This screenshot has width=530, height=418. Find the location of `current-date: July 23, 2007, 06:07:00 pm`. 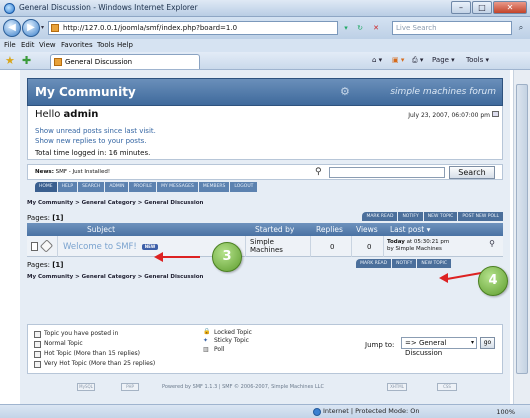

current-date: July 23, 2007, 06:07:00 pm is located at coordinates (449, 115).